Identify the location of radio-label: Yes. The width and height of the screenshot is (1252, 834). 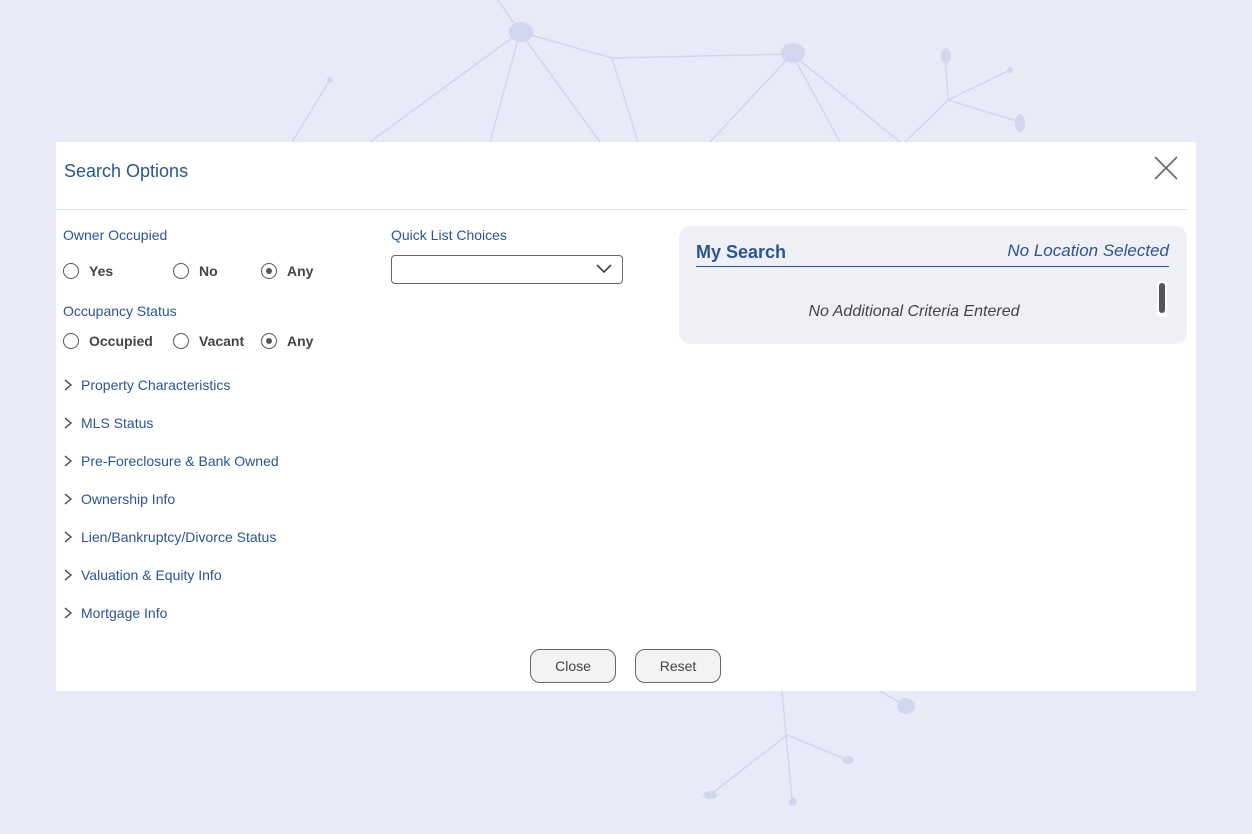
(101, 271).